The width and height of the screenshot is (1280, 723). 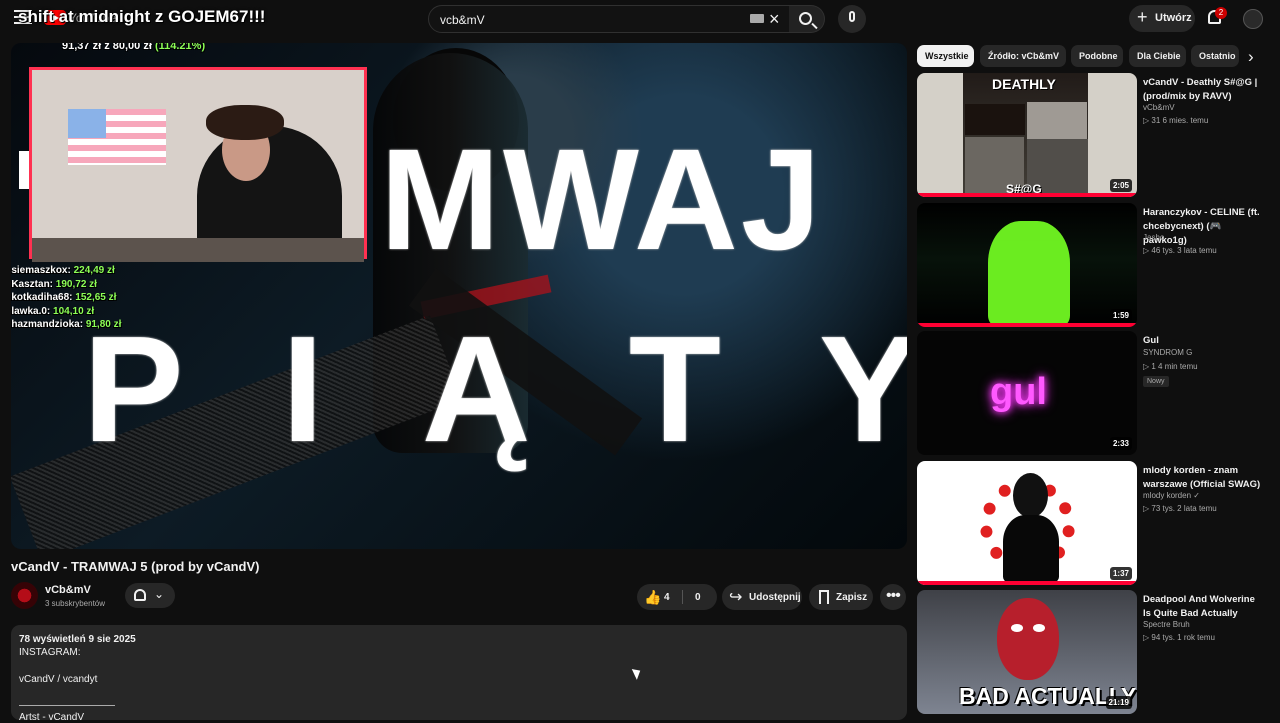 What do you see at coordinates (775, 597) in the screenshot?
I see `share-label: Udostępnij` at bounding box center [775, 597].